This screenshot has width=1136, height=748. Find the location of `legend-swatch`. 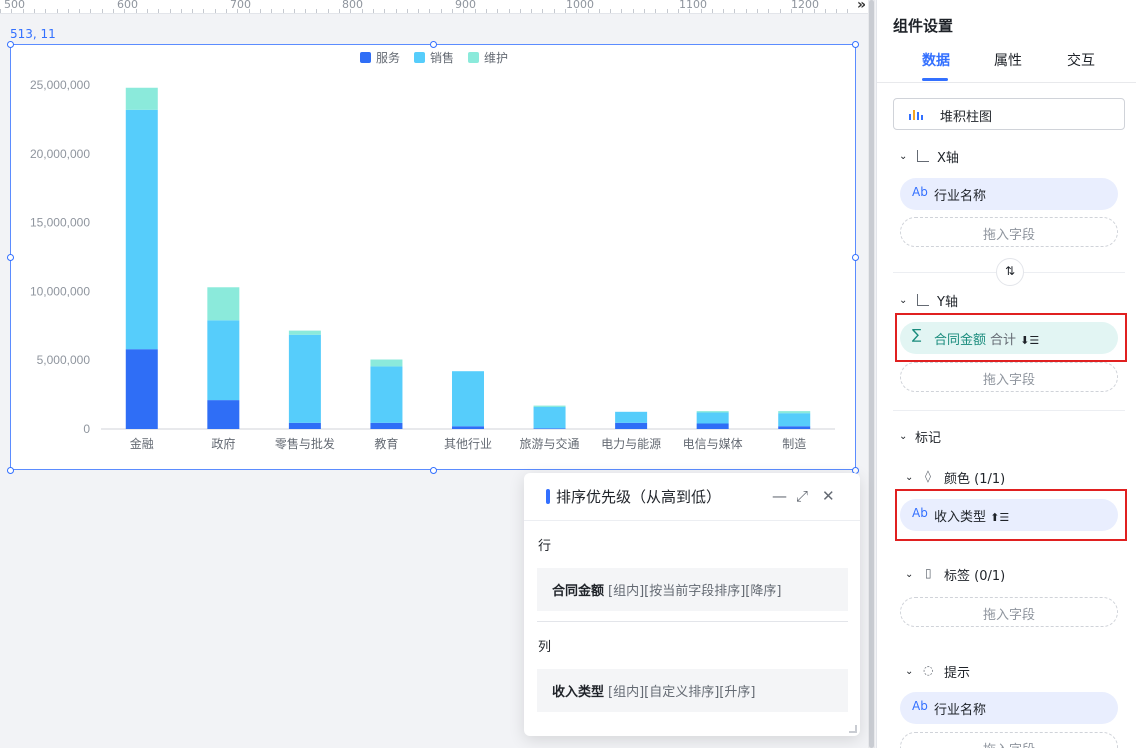

legend-swatch is located at coordinates (365, 57).